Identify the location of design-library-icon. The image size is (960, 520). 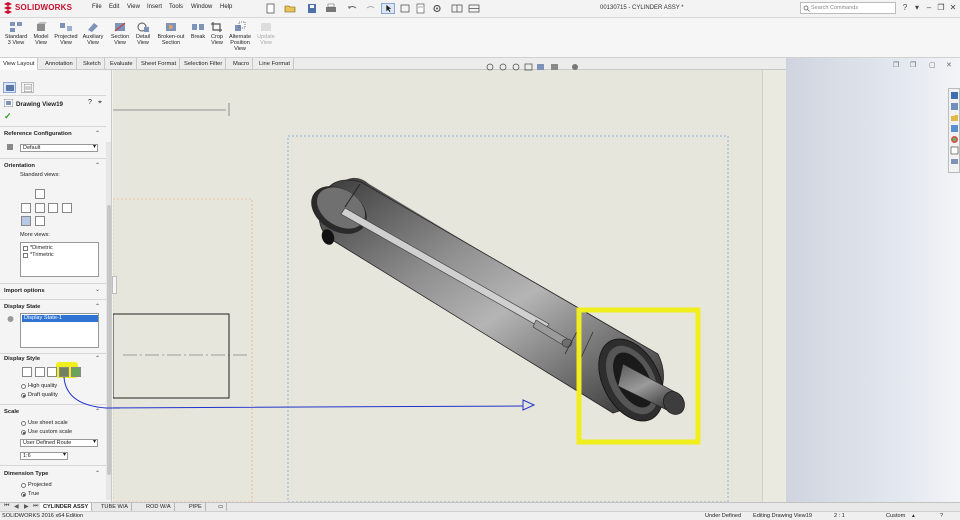
(954, 106).